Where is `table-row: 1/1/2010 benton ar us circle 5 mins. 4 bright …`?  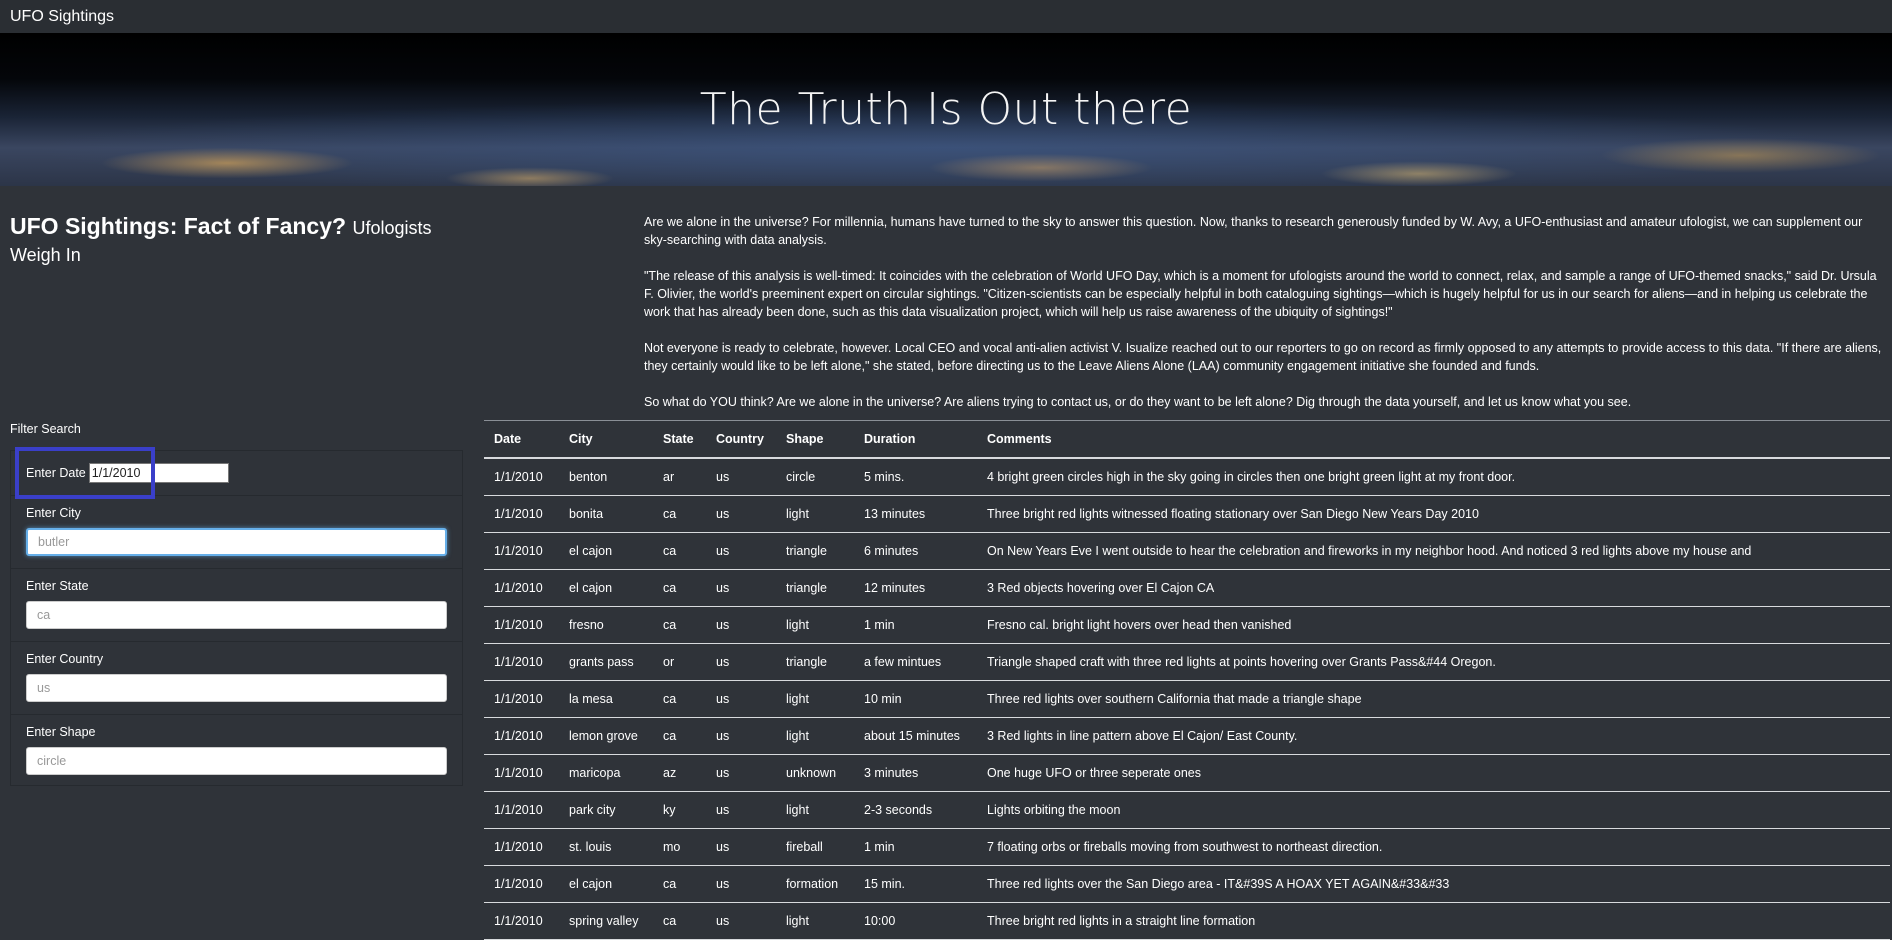 table-row: 1/1/2010 benton ar us circle 5 mins. 4 bright … is located at coordinates (1187, 477).